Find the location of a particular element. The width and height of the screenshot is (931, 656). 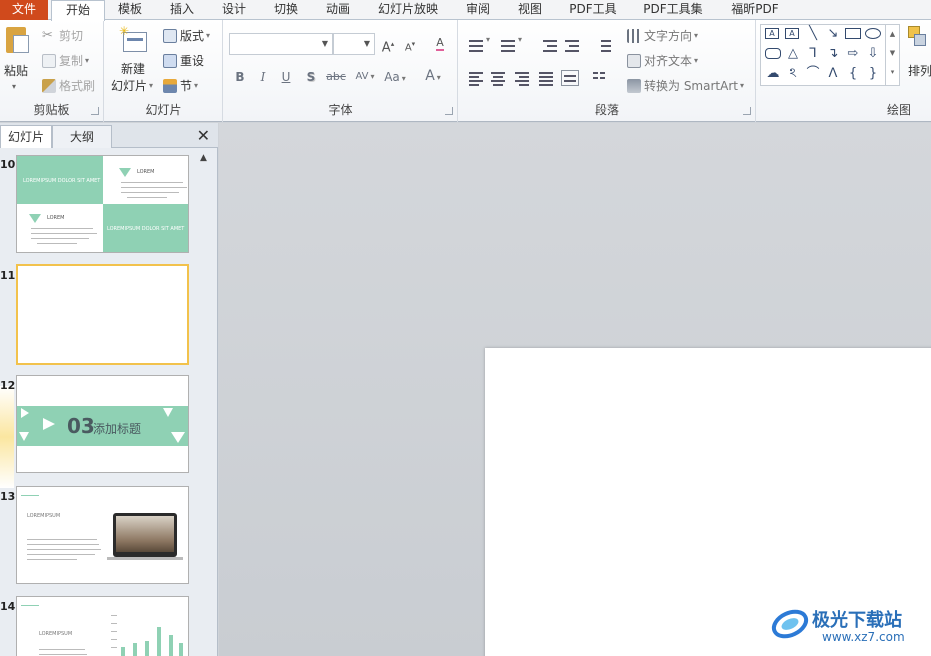

paste-dropdown-icon: ▾ is located at coordinates (14, 86).